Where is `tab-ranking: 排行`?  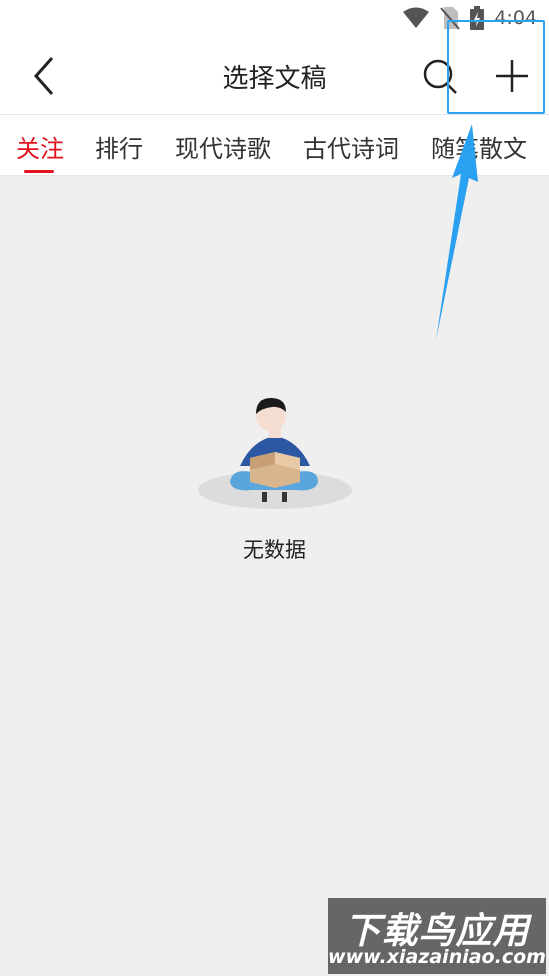 tab-ranking: 排行 is located at coordinates (119, 146).